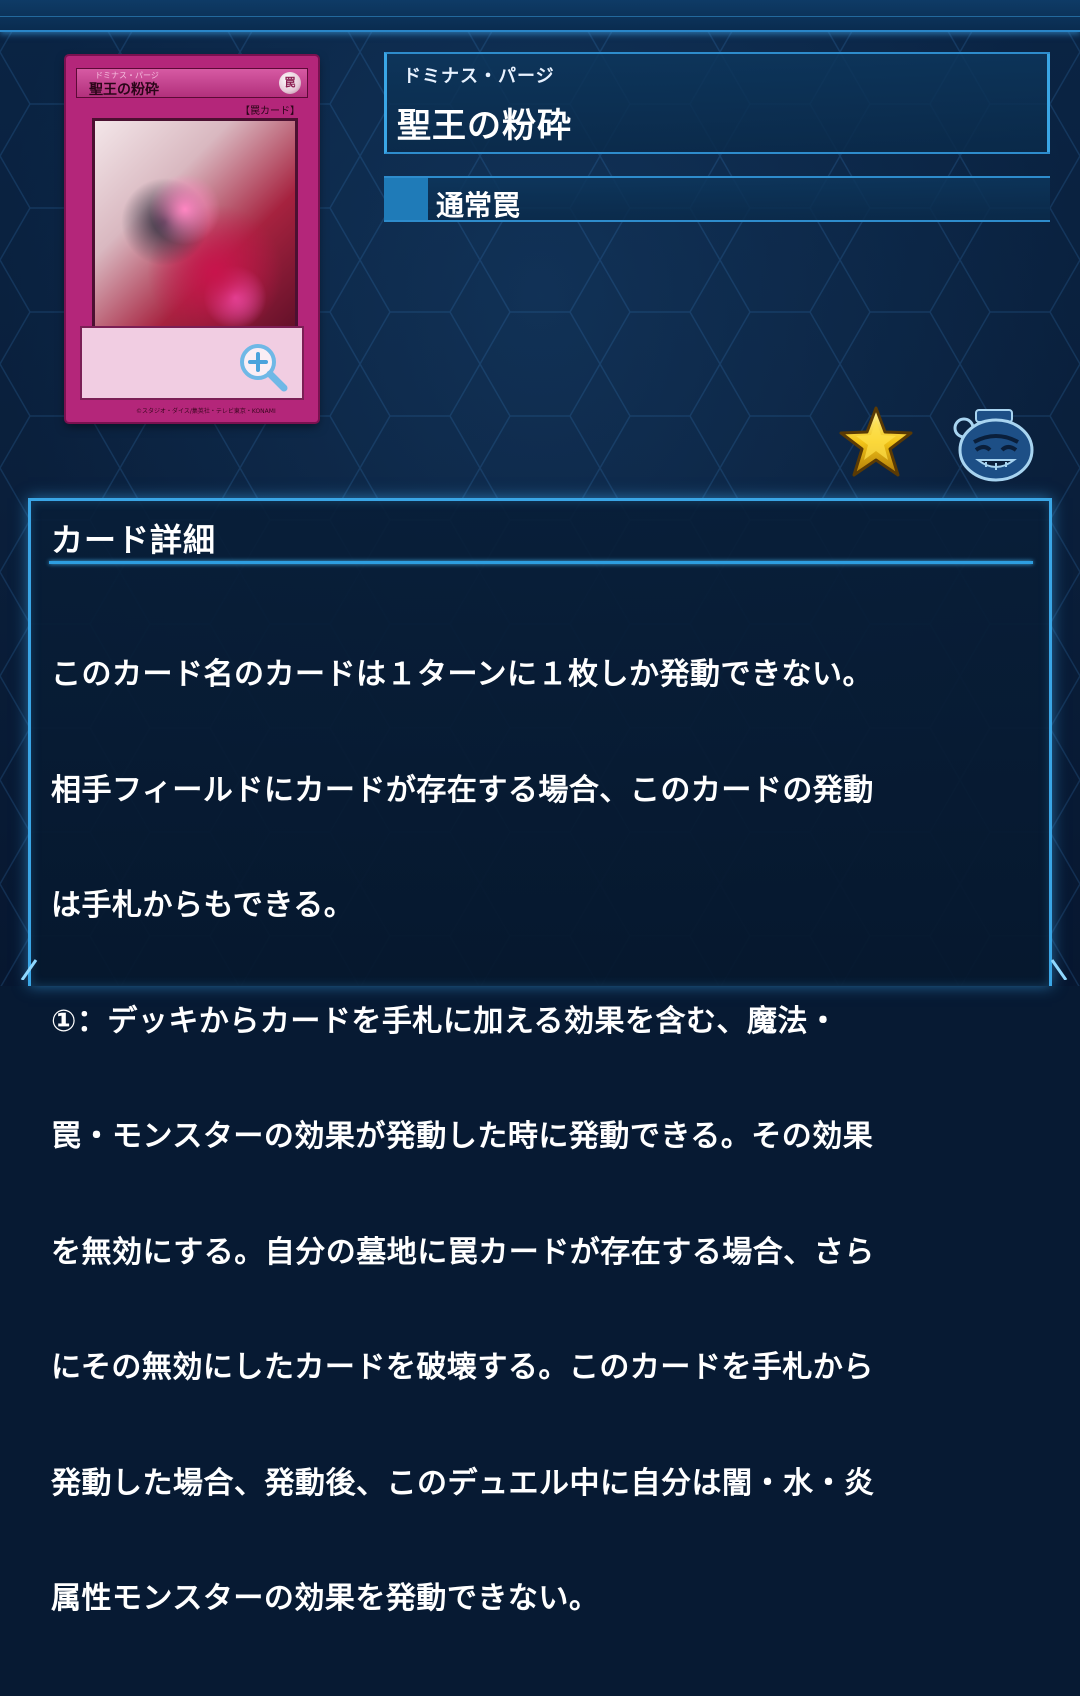 This screenshot has width=1080, height=1696. I want to click on effect-line: 発動した場合、発動後、このデュエル中に自分は闇・水・炎, so click(463, 1483).